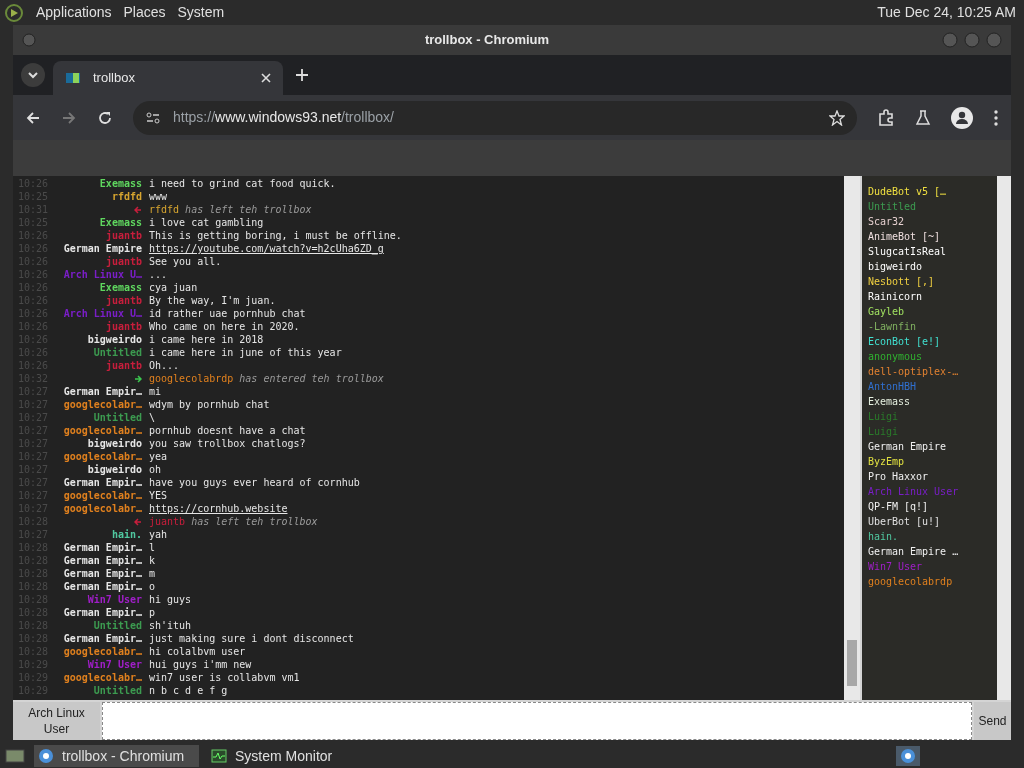 The image size is (1024, 768). I want to click on message-text: n b c d e f g, so click(188, 690).